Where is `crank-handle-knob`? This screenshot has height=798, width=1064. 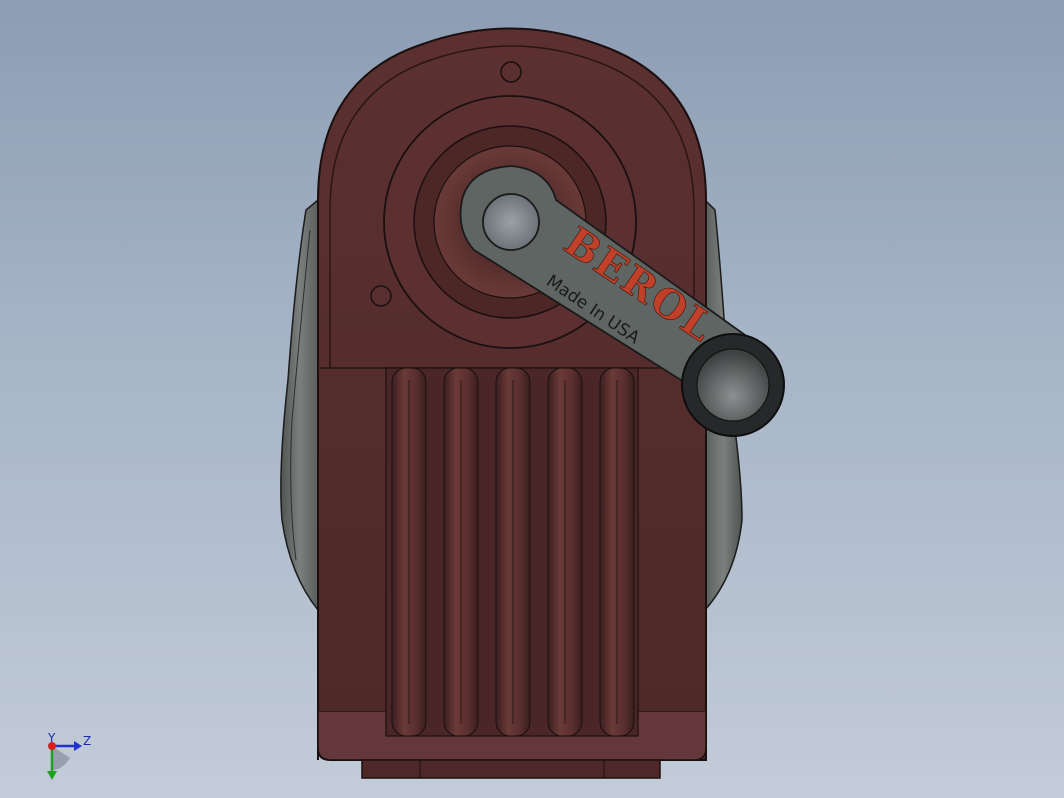
crank-handle-knob is located at coordinates (733, 385).